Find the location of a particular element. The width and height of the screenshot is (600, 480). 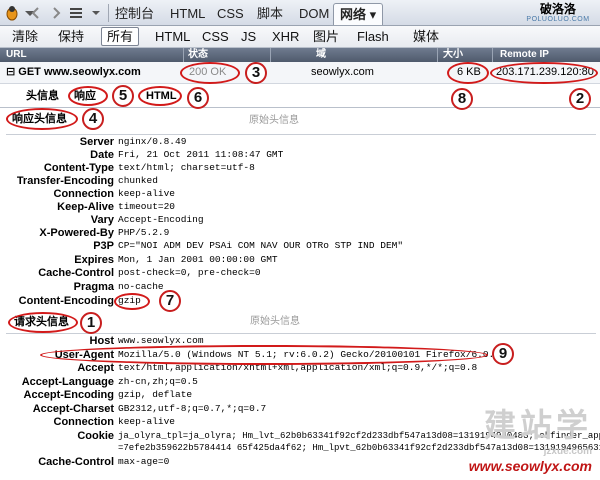

header-value: keep-alive is located at coordinates (147, 193).